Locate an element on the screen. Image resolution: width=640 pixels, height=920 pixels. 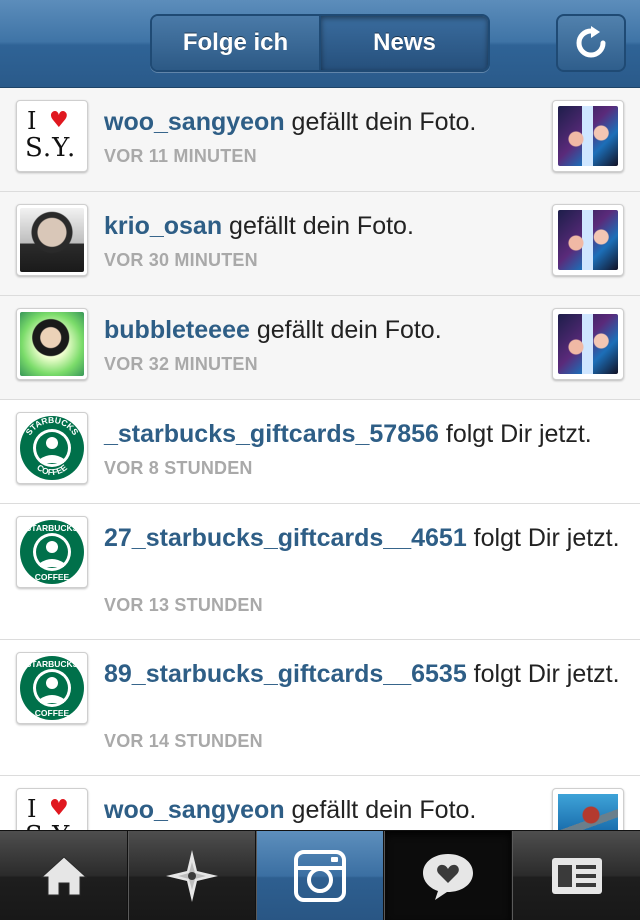
tab-following: Folge ich is located at coordinates (236, 43).